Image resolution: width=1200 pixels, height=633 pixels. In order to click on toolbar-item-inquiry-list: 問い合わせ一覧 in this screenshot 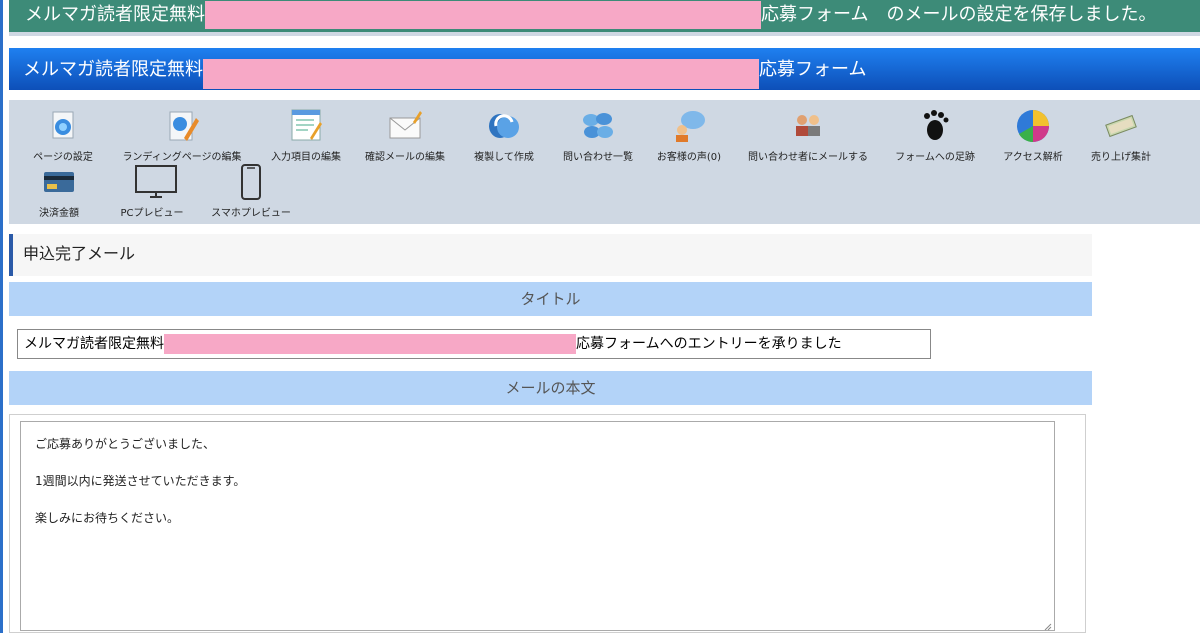, I will do `click(598, 135)`.